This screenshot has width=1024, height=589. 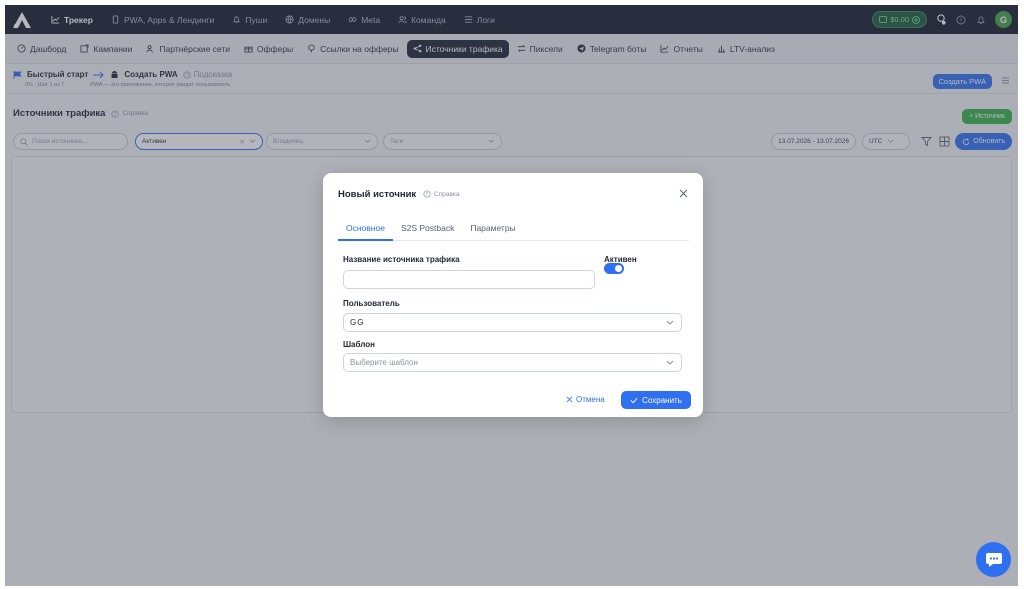 I want to click on template-select: Выберите шаблон, so click(x=512, y=362).